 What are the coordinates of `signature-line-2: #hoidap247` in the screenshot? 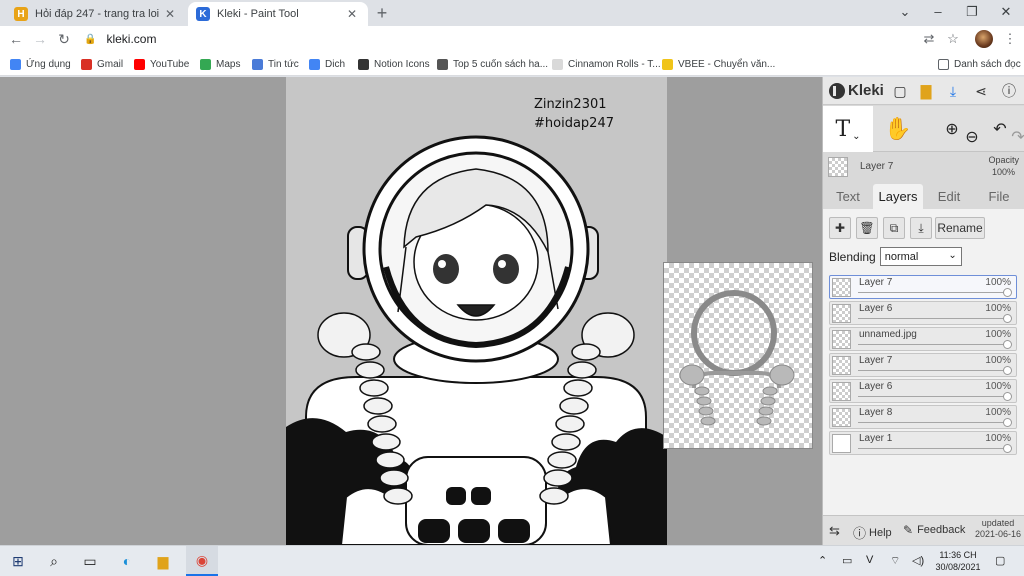 It's located at (574, 123).